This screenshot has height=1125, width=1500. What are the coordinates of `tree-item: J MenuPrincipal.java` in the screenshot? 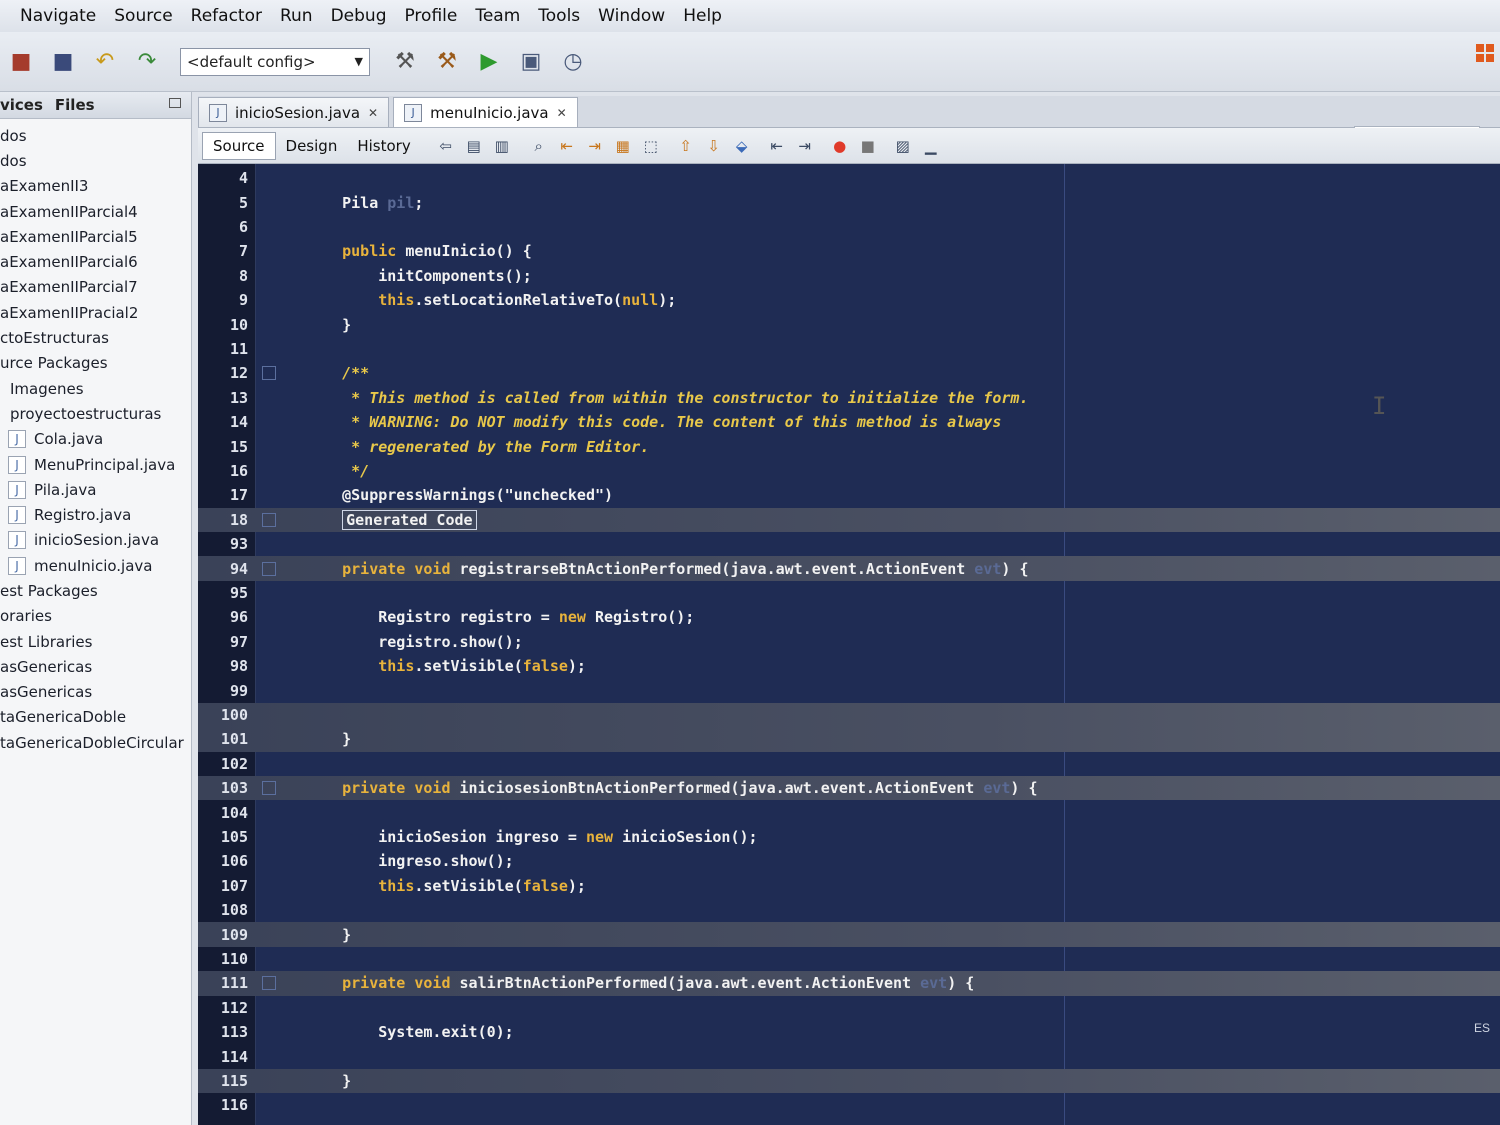 It's located at (95, 464).